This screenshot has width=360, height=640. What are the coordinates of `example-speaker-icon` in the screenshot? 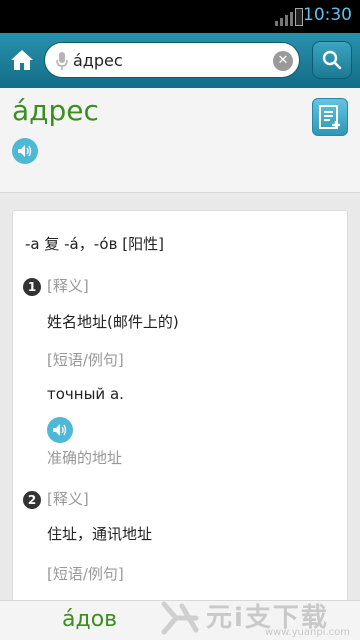 It's located at (60, 430).